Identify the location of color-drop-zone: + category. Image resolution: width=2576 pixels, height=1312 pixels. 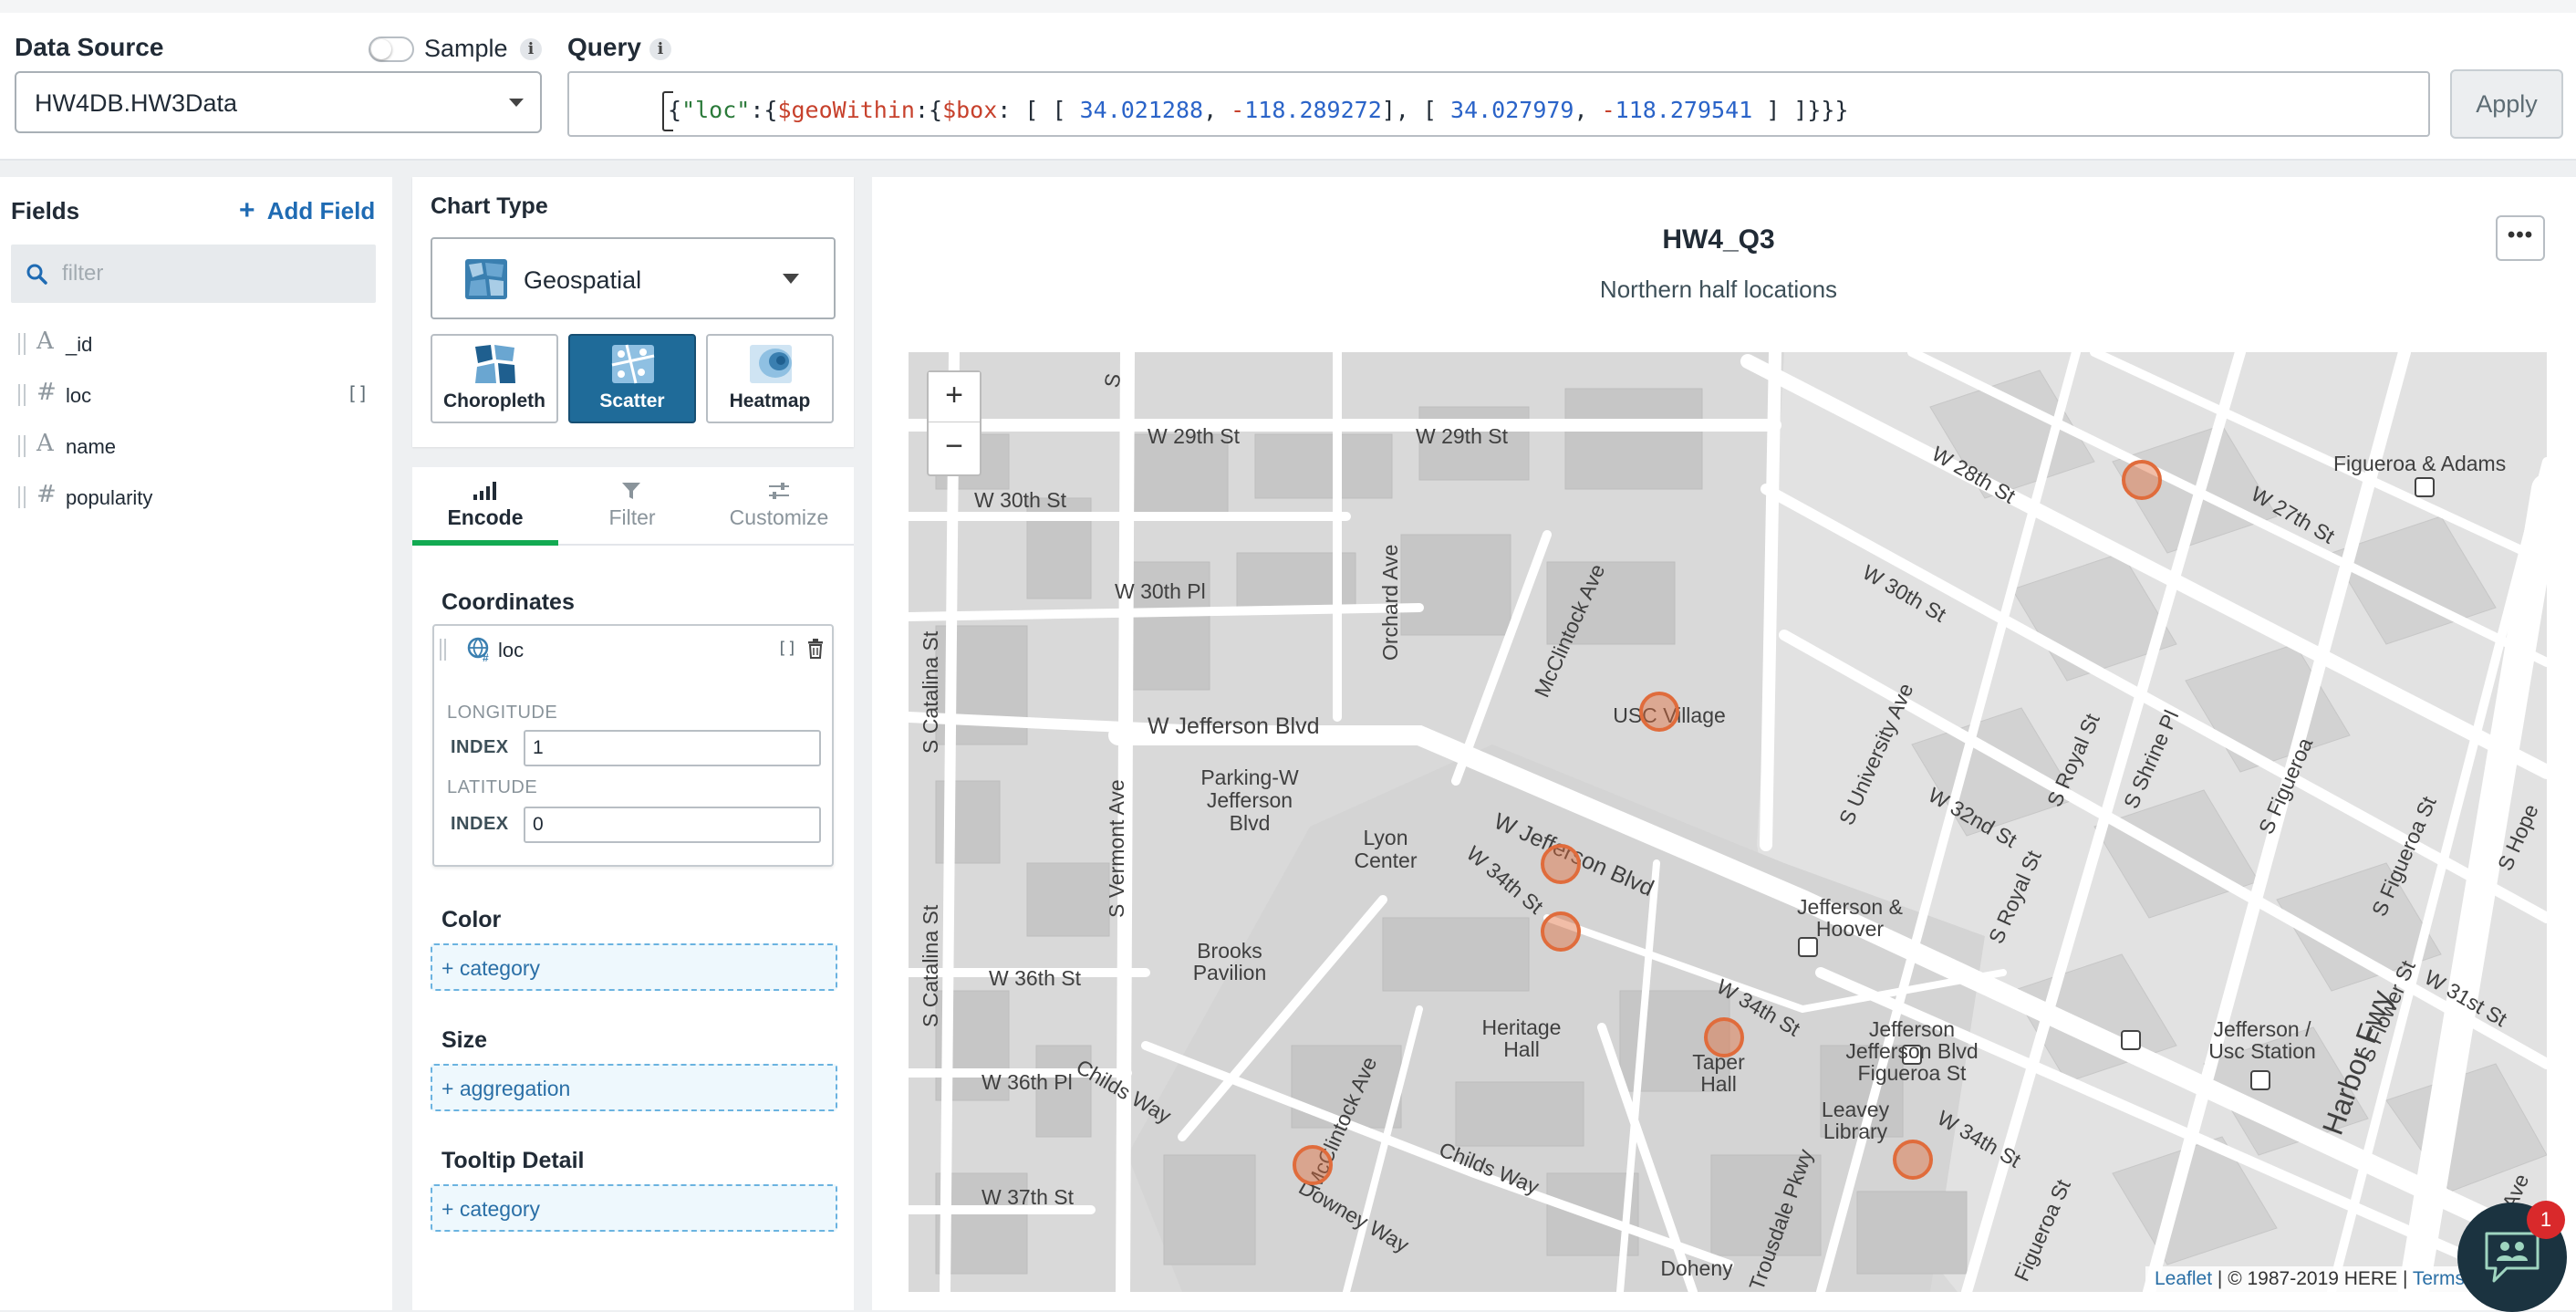
(634, 967).